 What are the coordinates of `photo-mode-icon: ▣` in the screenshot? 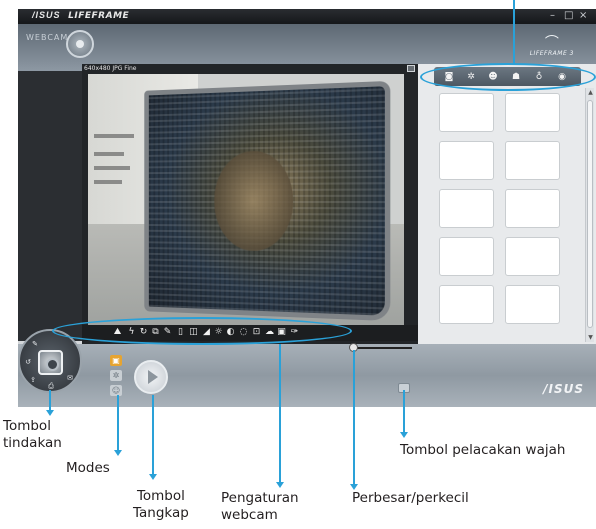 It's located at (116, 360).